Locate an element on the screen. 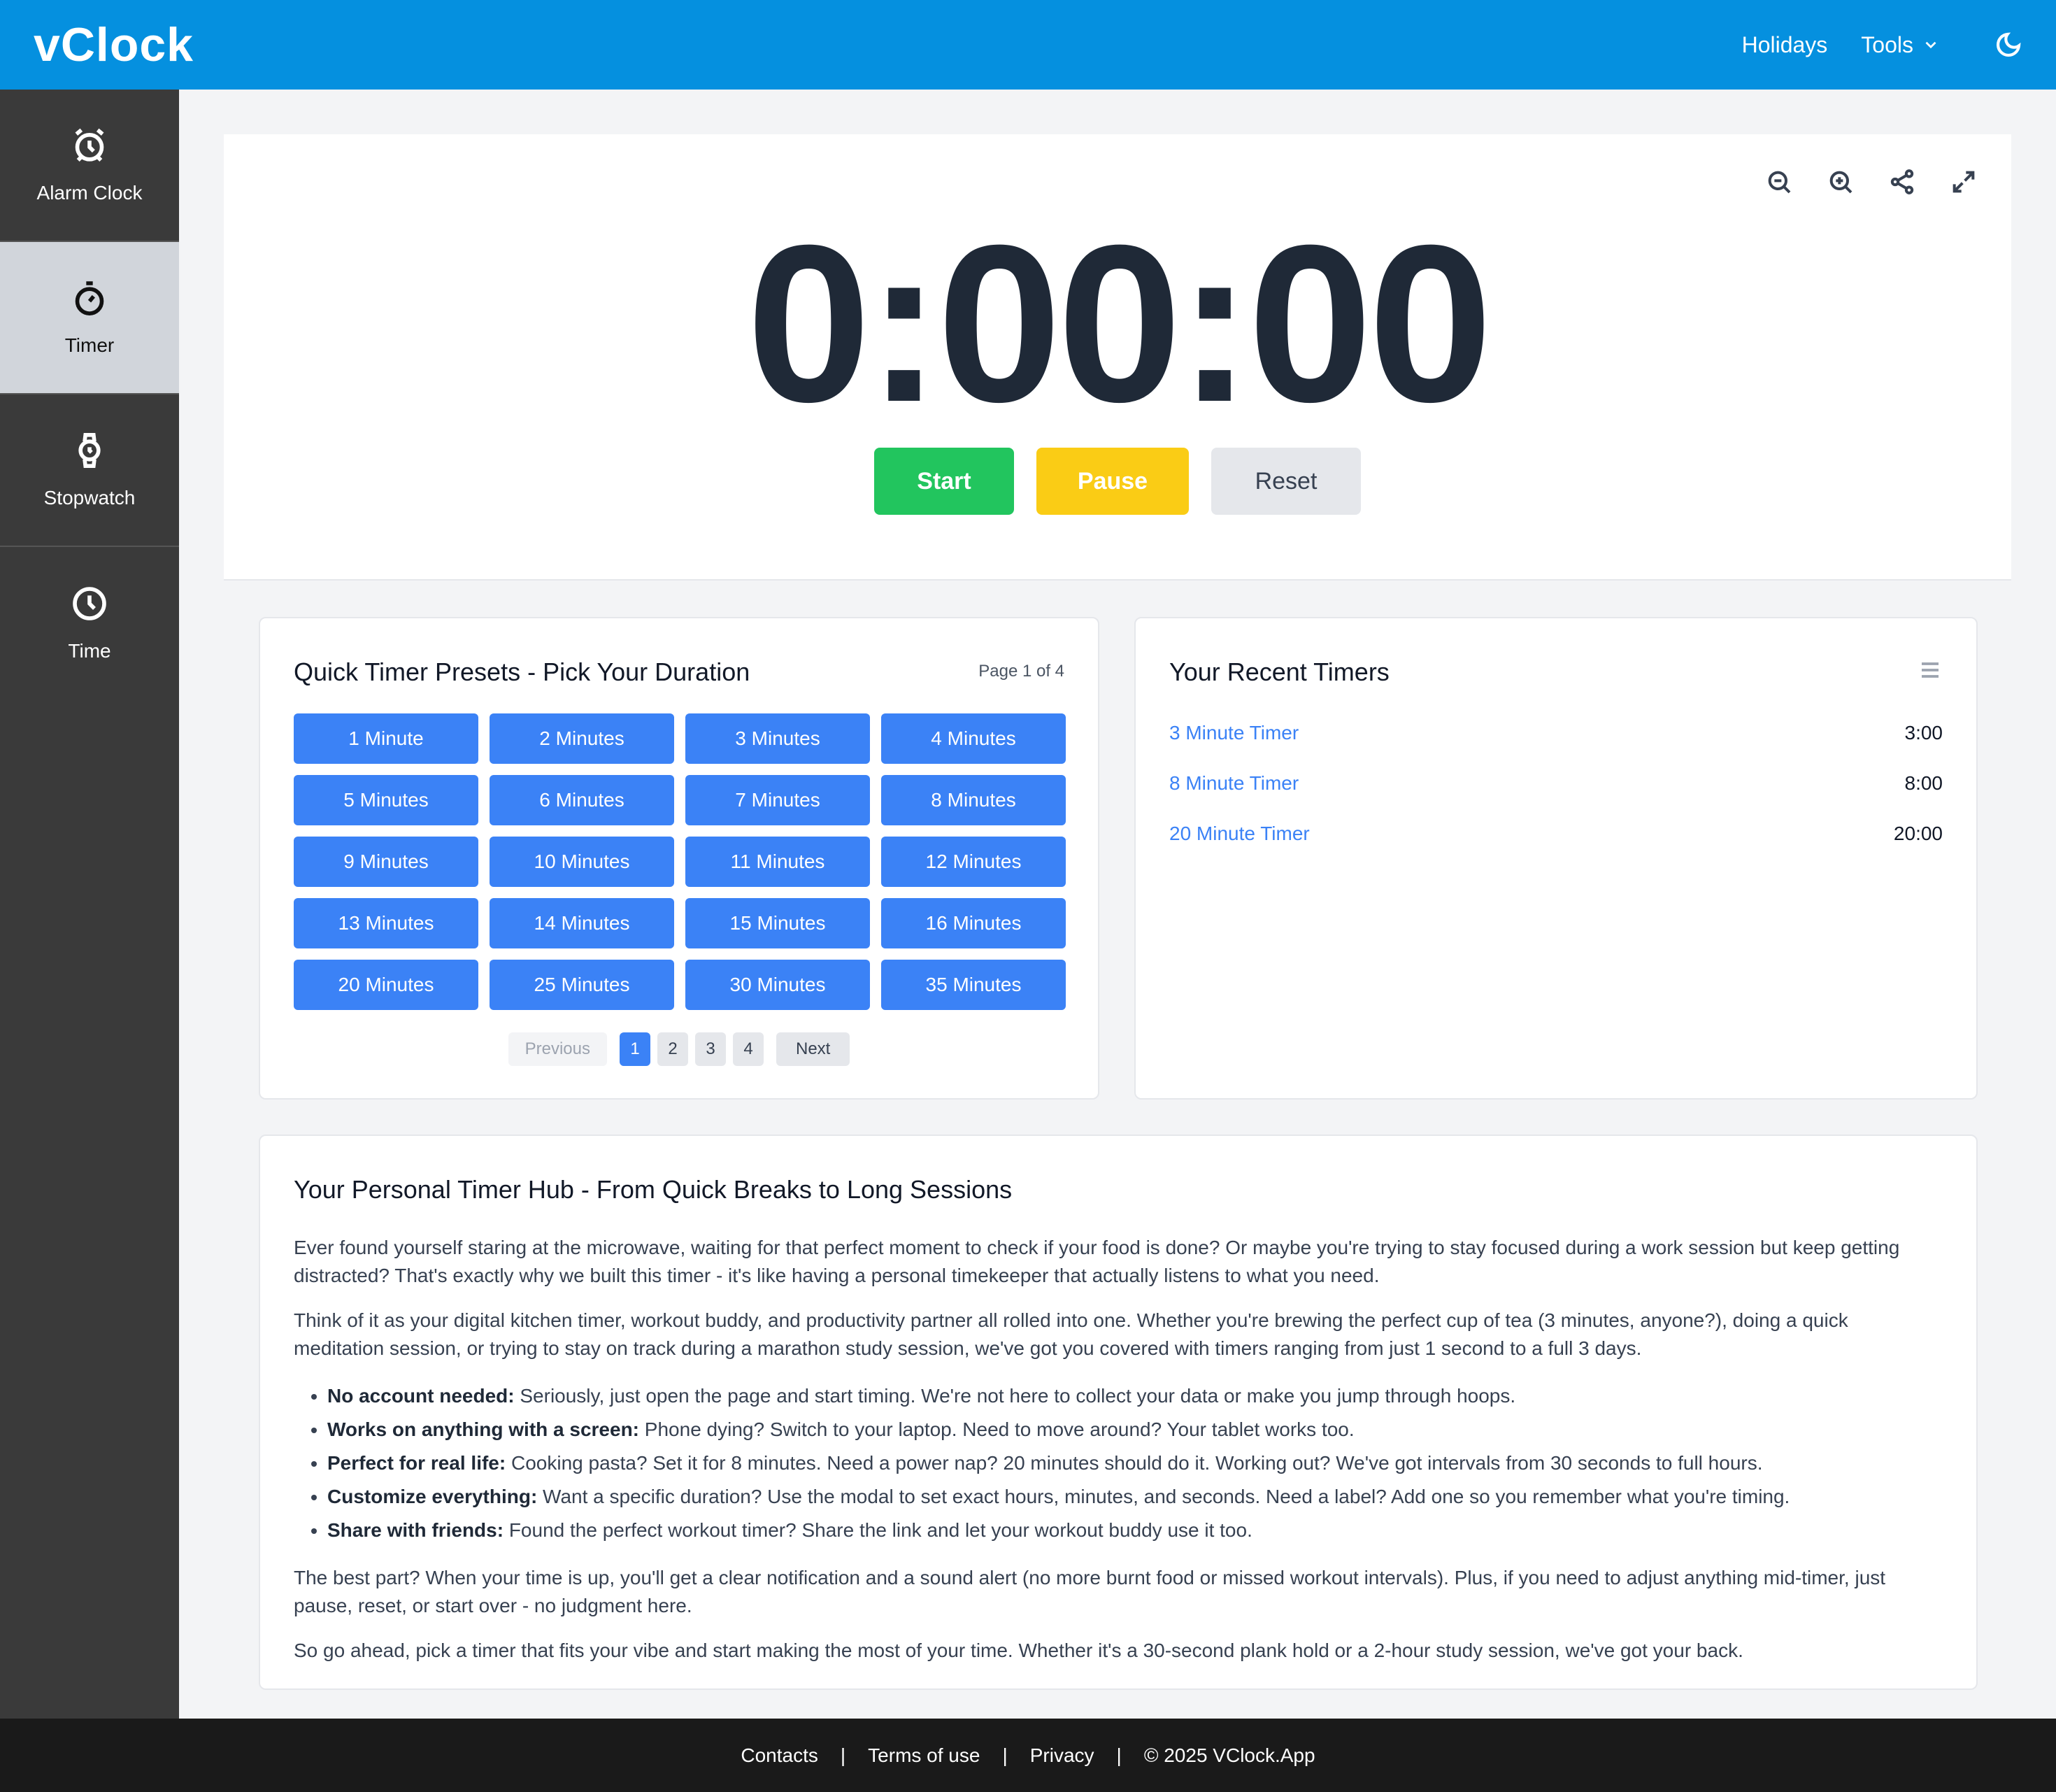 This screenshot has width=2056, height=1792. recent-menu-button is located at coordinates (1931, 671).